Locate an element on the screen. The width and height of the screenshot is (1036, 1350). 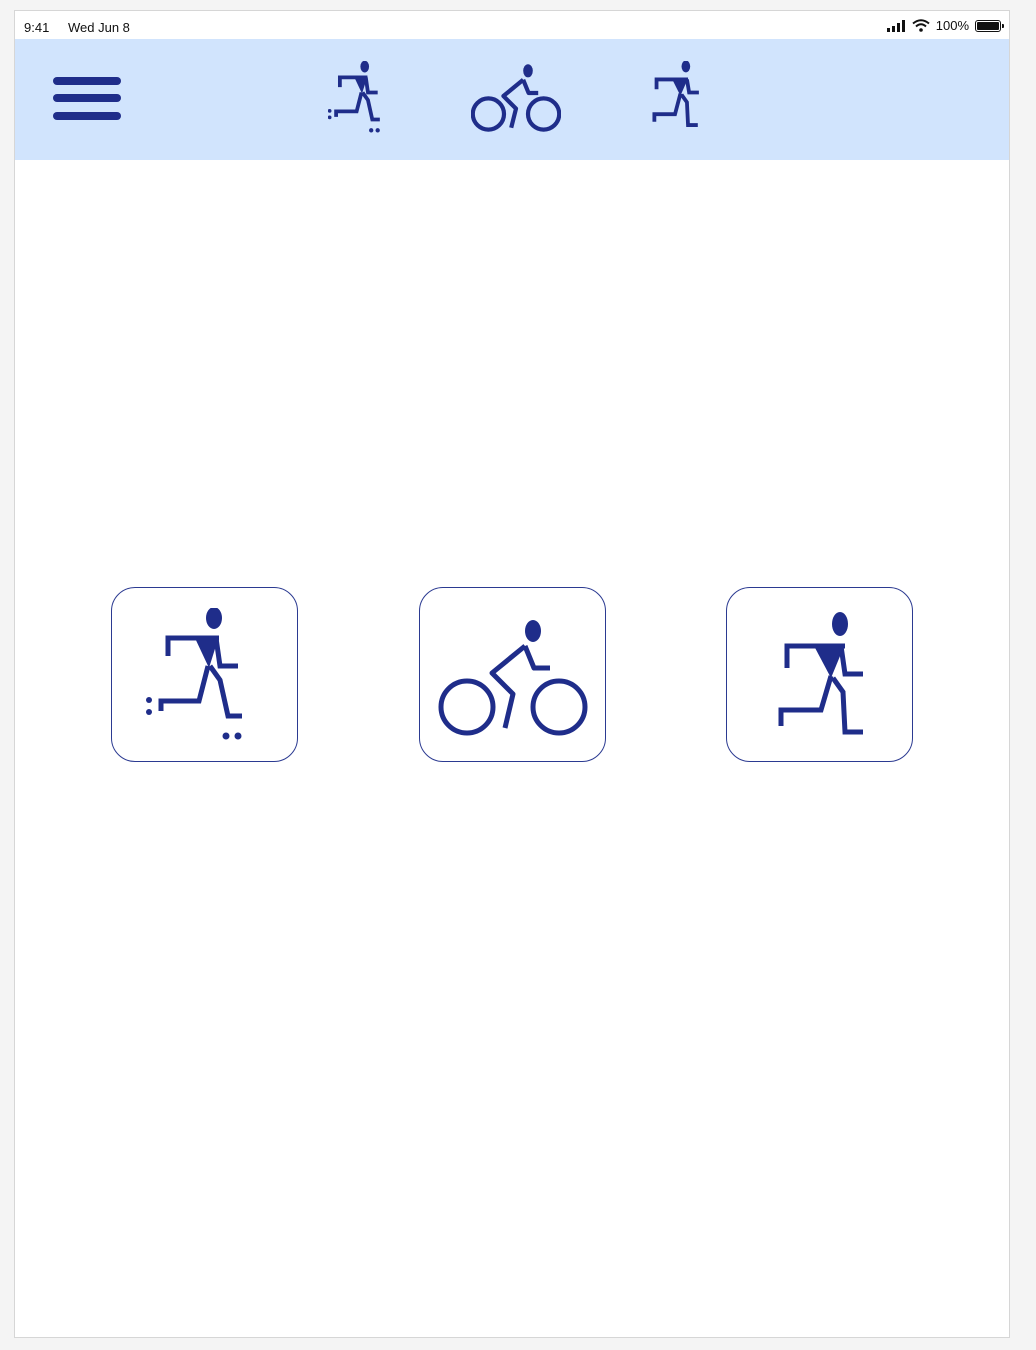
status-date: Wed Jun 8 is located at coordinates (99, 27).